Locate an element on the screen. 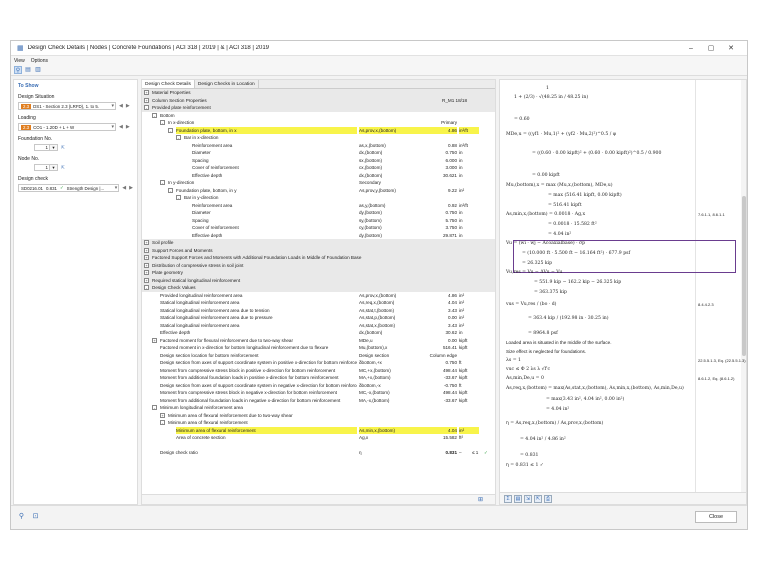 The height and width of the screenshot is (570, 760). tree-row: Cover of reinforcement cy,(bottom) 3.750 in is located at coordinates (318, 228).